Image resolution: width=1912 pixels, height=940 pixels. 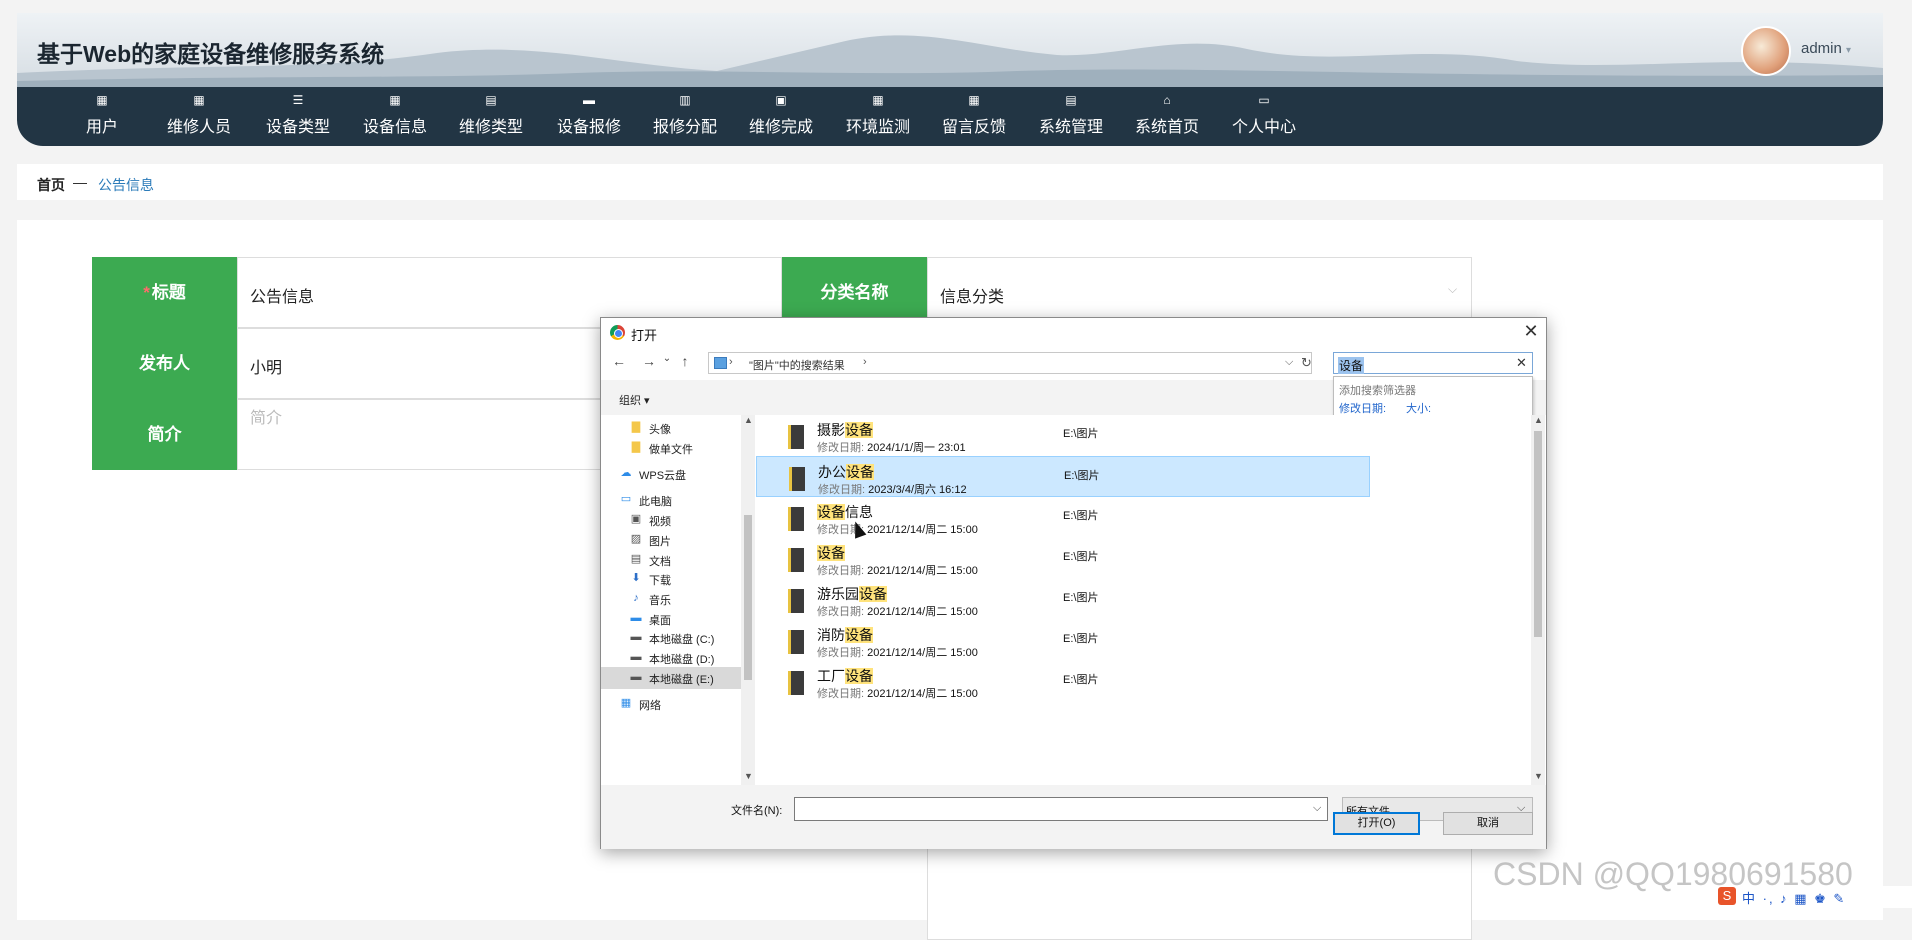 I want to click on file-row: 摄影设备 修改日期: 2024/1/1/周一 23:01 E:\图片, so click(x=1063, y=435).